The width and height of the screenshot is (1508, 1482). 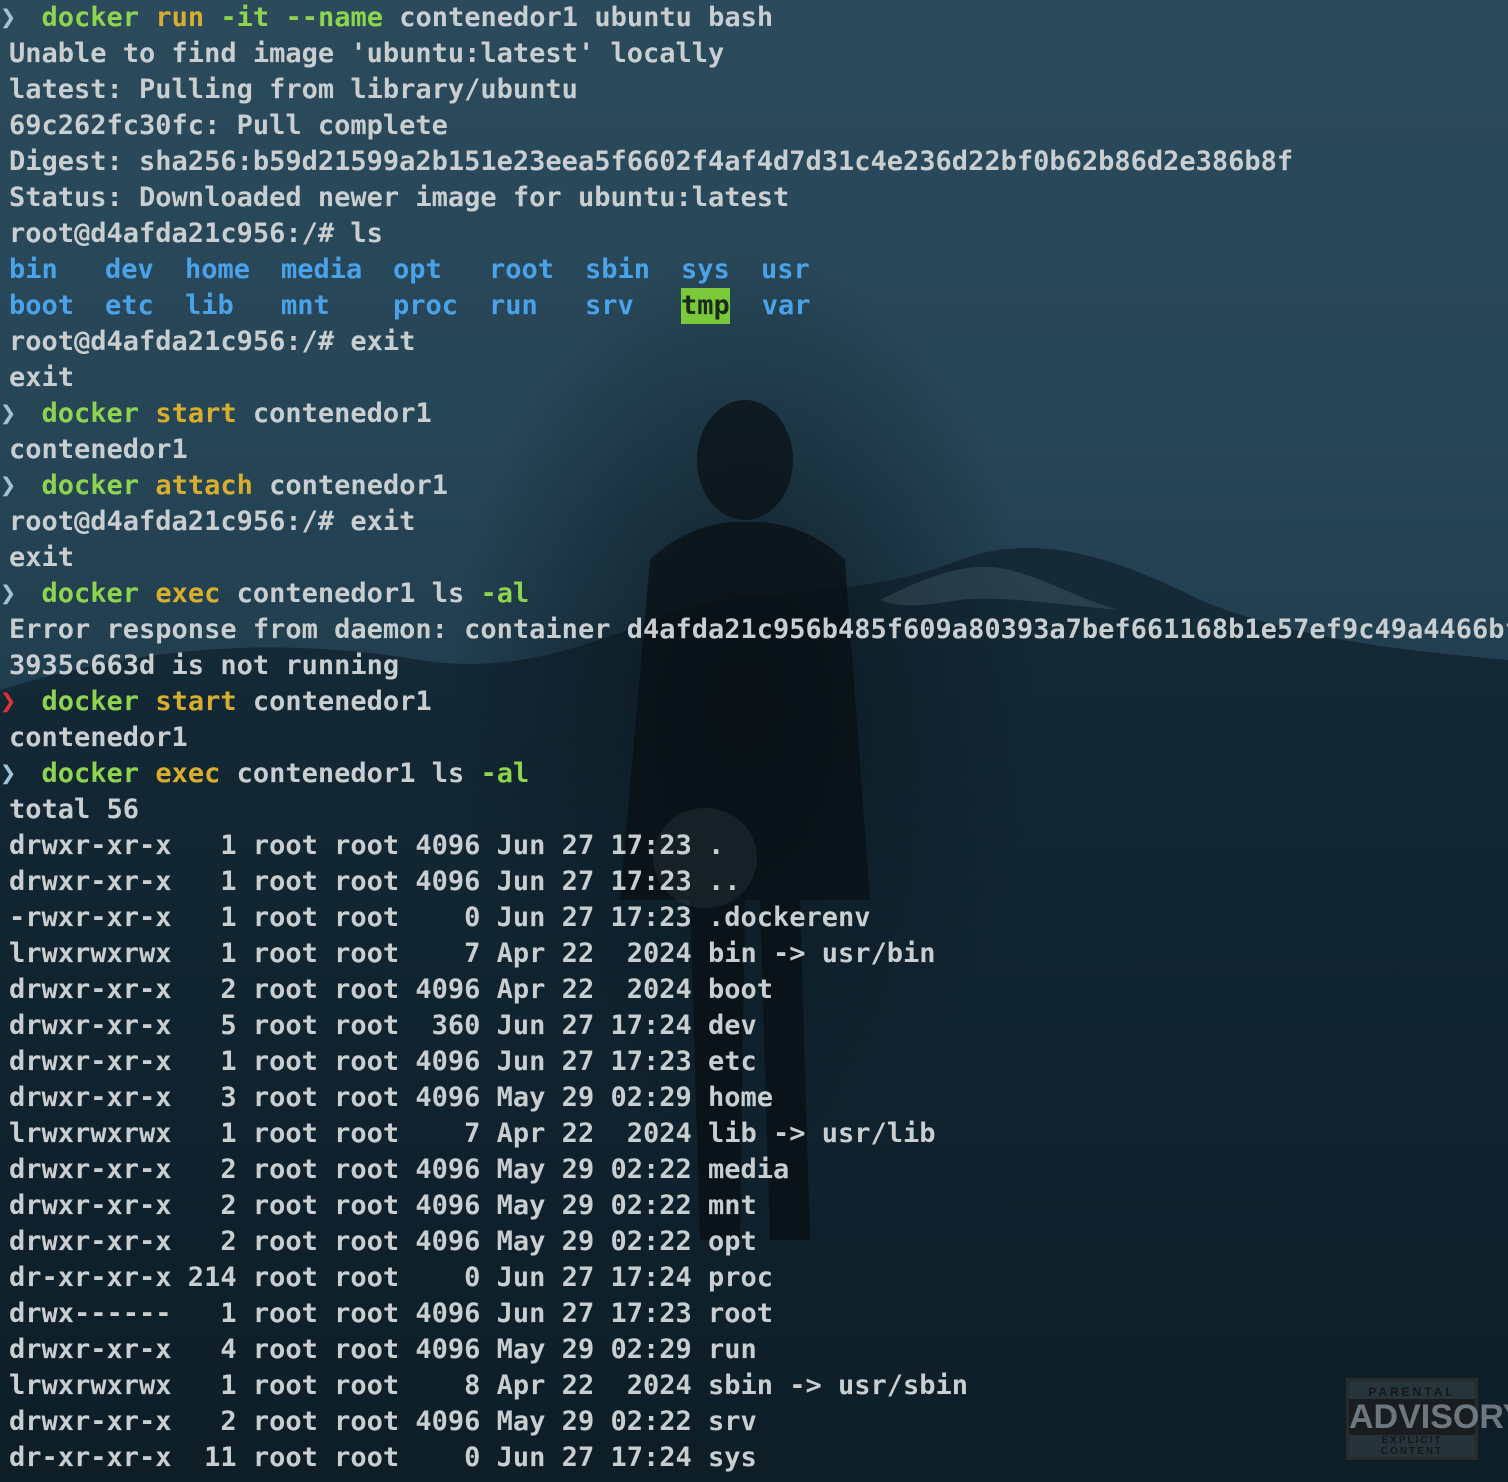 What do you see at coordinates (586, 17) in the screenshot?
I see `command-token-arg: contenedor1 ubuntu bash` at bounding box center [586, 17].